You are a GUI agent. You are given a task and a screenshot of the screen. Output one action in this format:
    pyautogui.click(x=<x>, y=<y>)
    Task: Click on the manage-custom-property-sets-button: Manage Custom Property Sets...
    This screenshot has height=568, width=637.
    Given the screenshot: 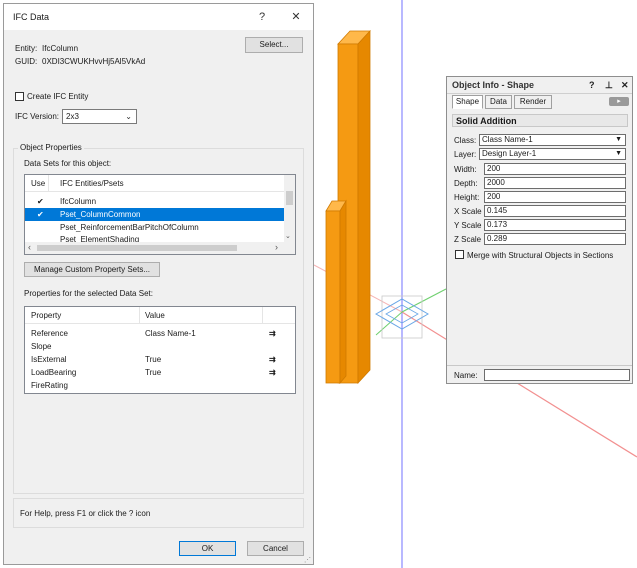 What is the action you would take?
    pyautogui.click(x=92, y=269)
    